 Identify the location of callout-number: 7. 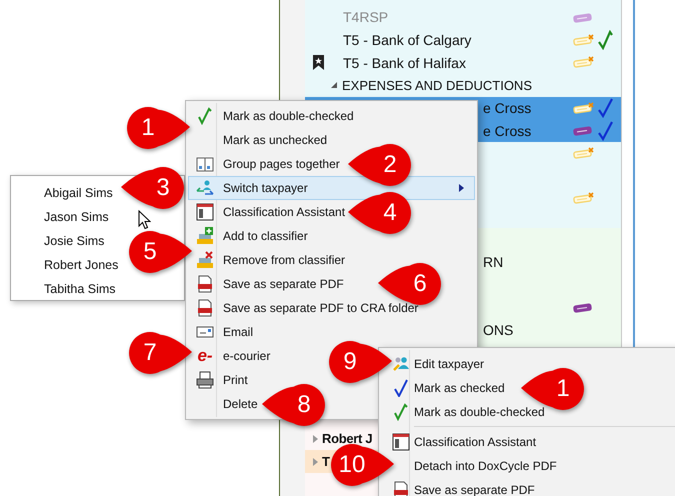
(150, 353).